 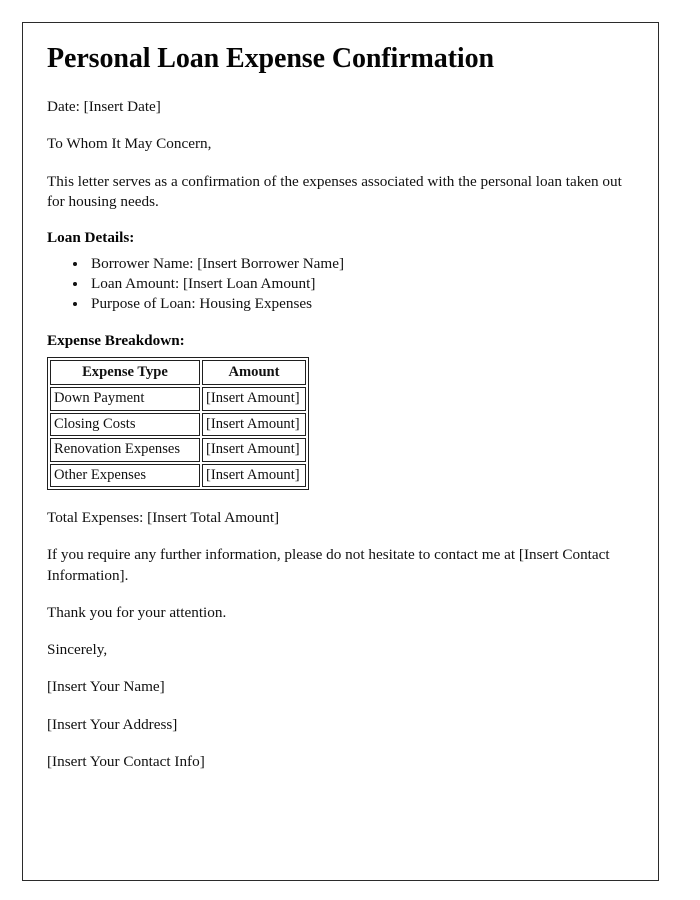 I want to click on thanks-line: Thank you for your attention., so click(x=137, y=612).